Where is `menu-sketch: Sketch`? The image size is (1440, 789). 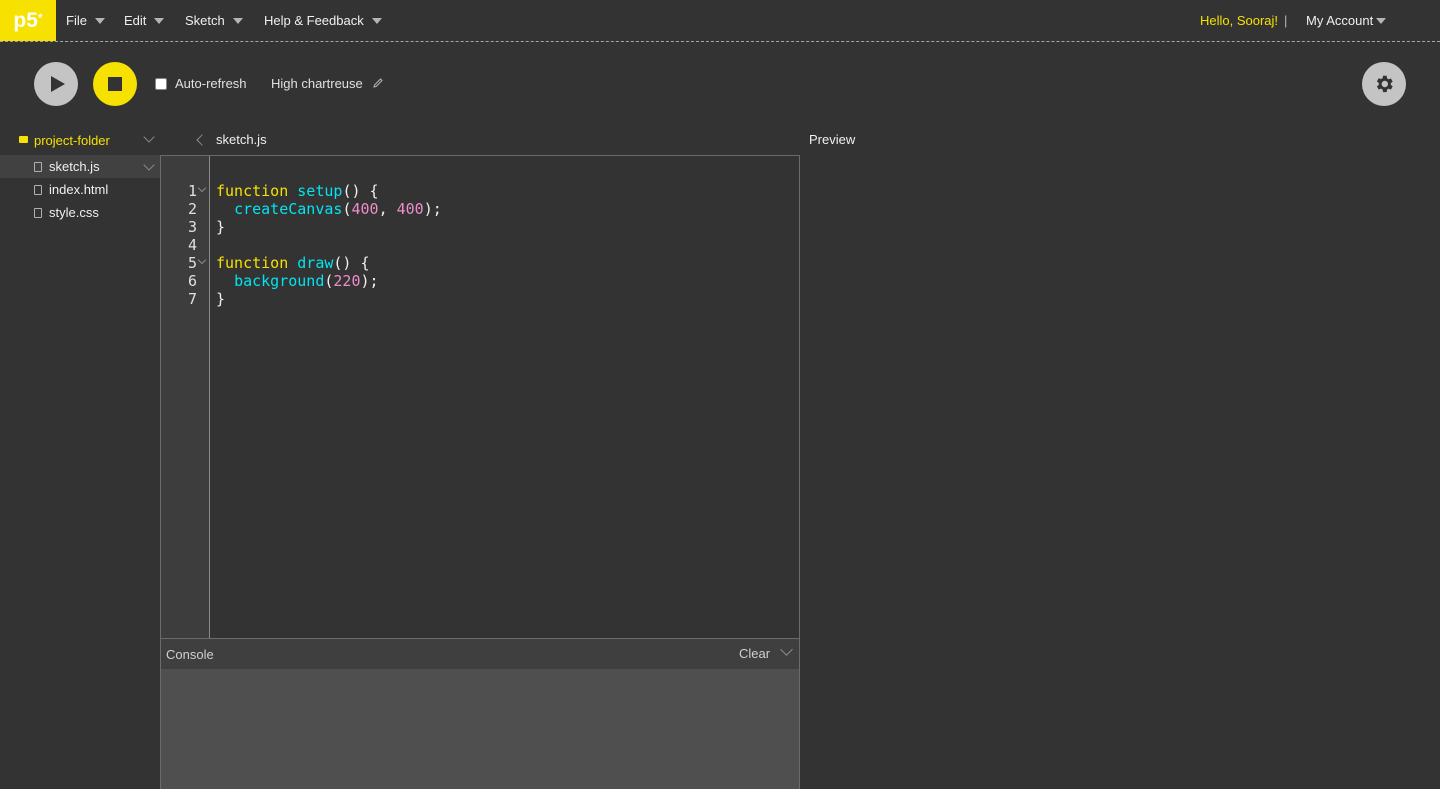 menu-sketch: Sketch is located at coordinates (214, 20).